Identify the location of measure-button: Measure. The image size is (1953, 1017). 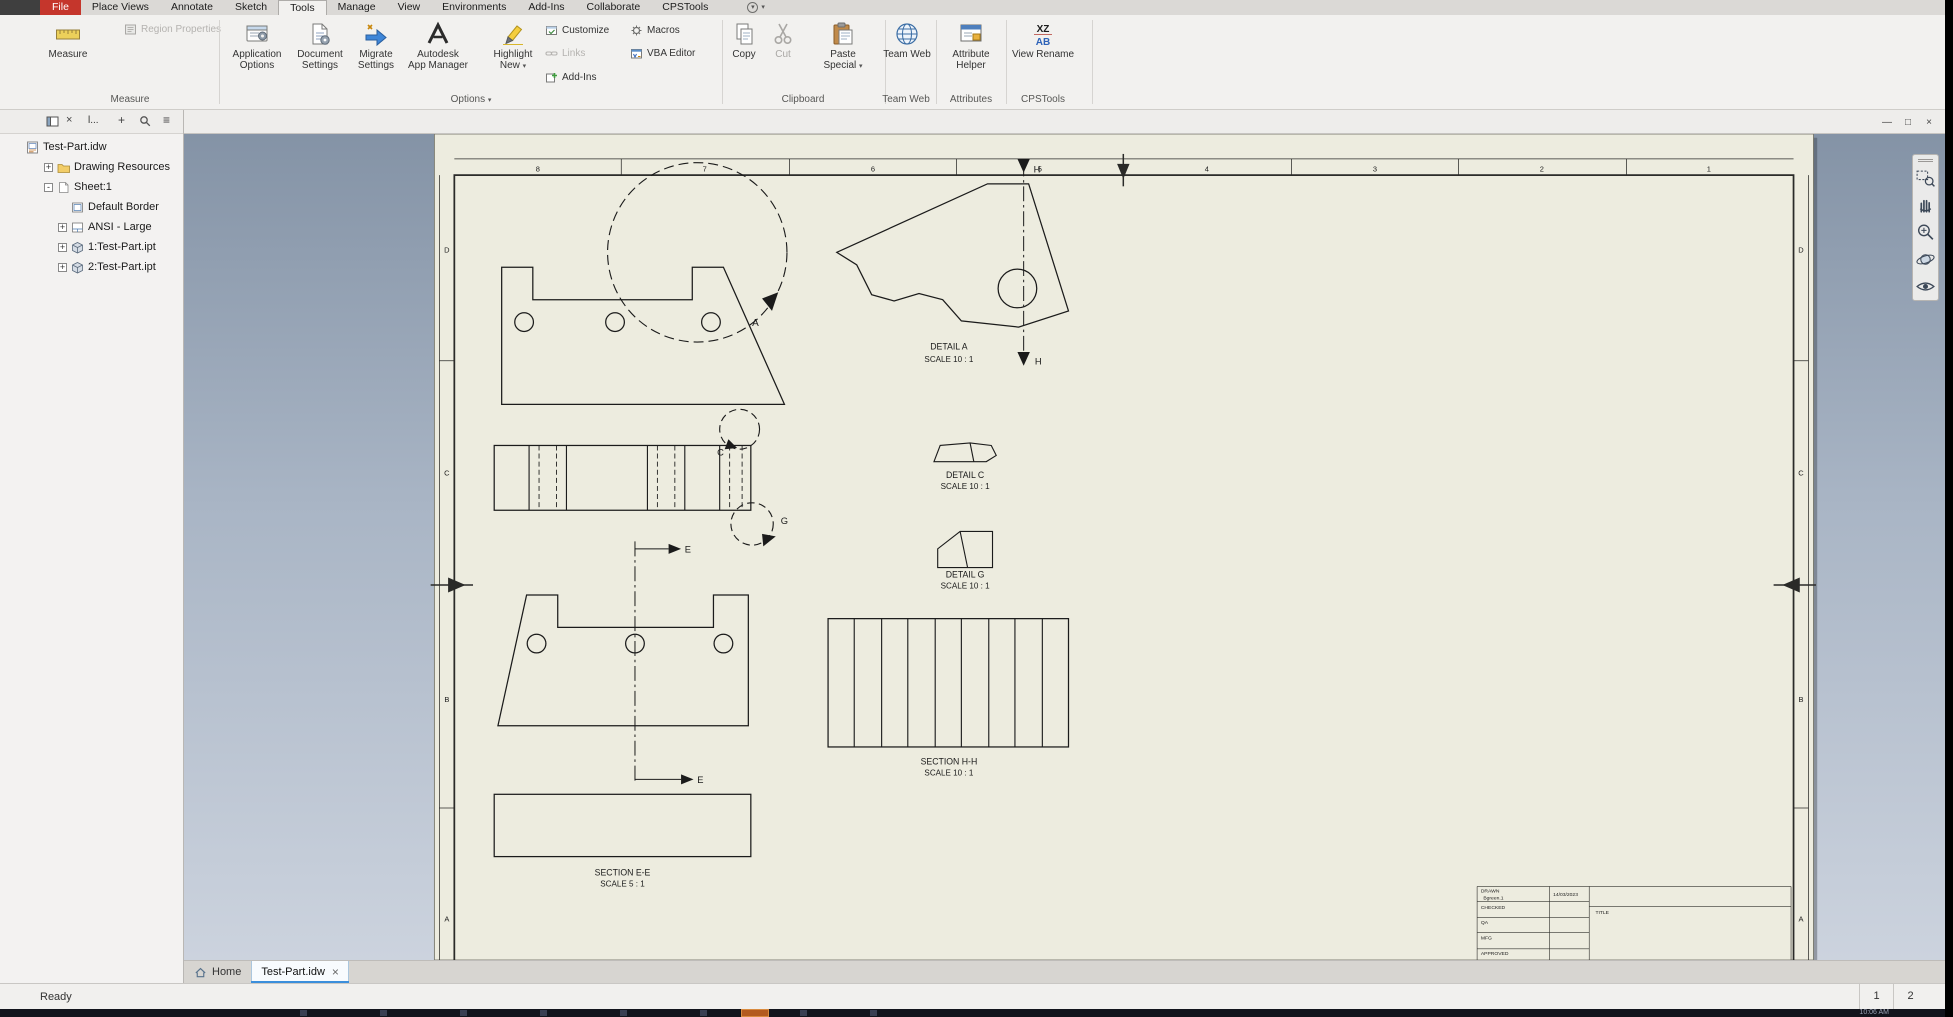
(68, 56).